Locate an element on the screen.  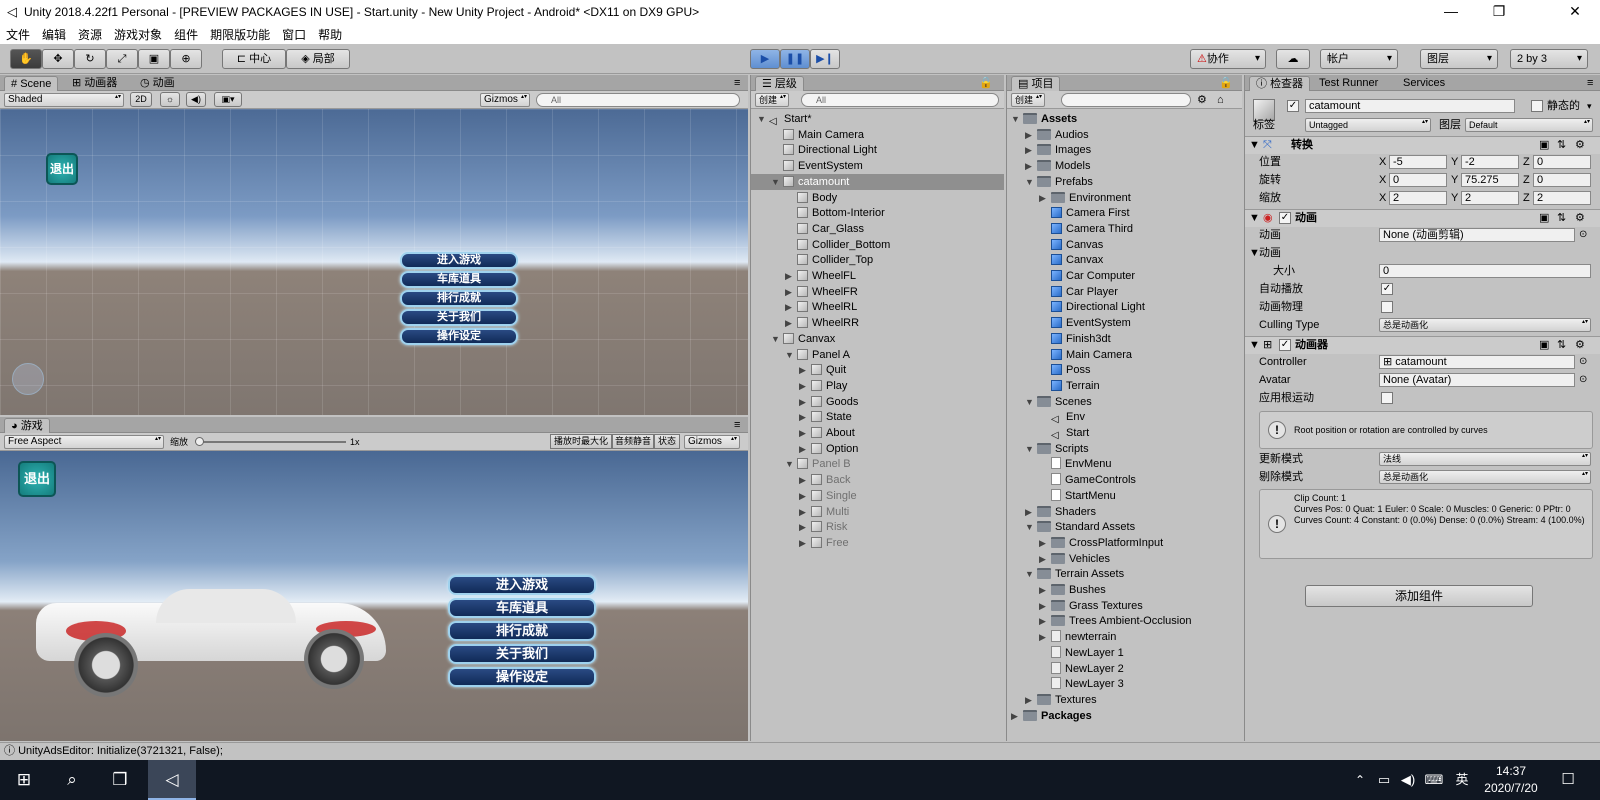
hierarchy-item: ▶ Risk is located at coordinates (877, 527).